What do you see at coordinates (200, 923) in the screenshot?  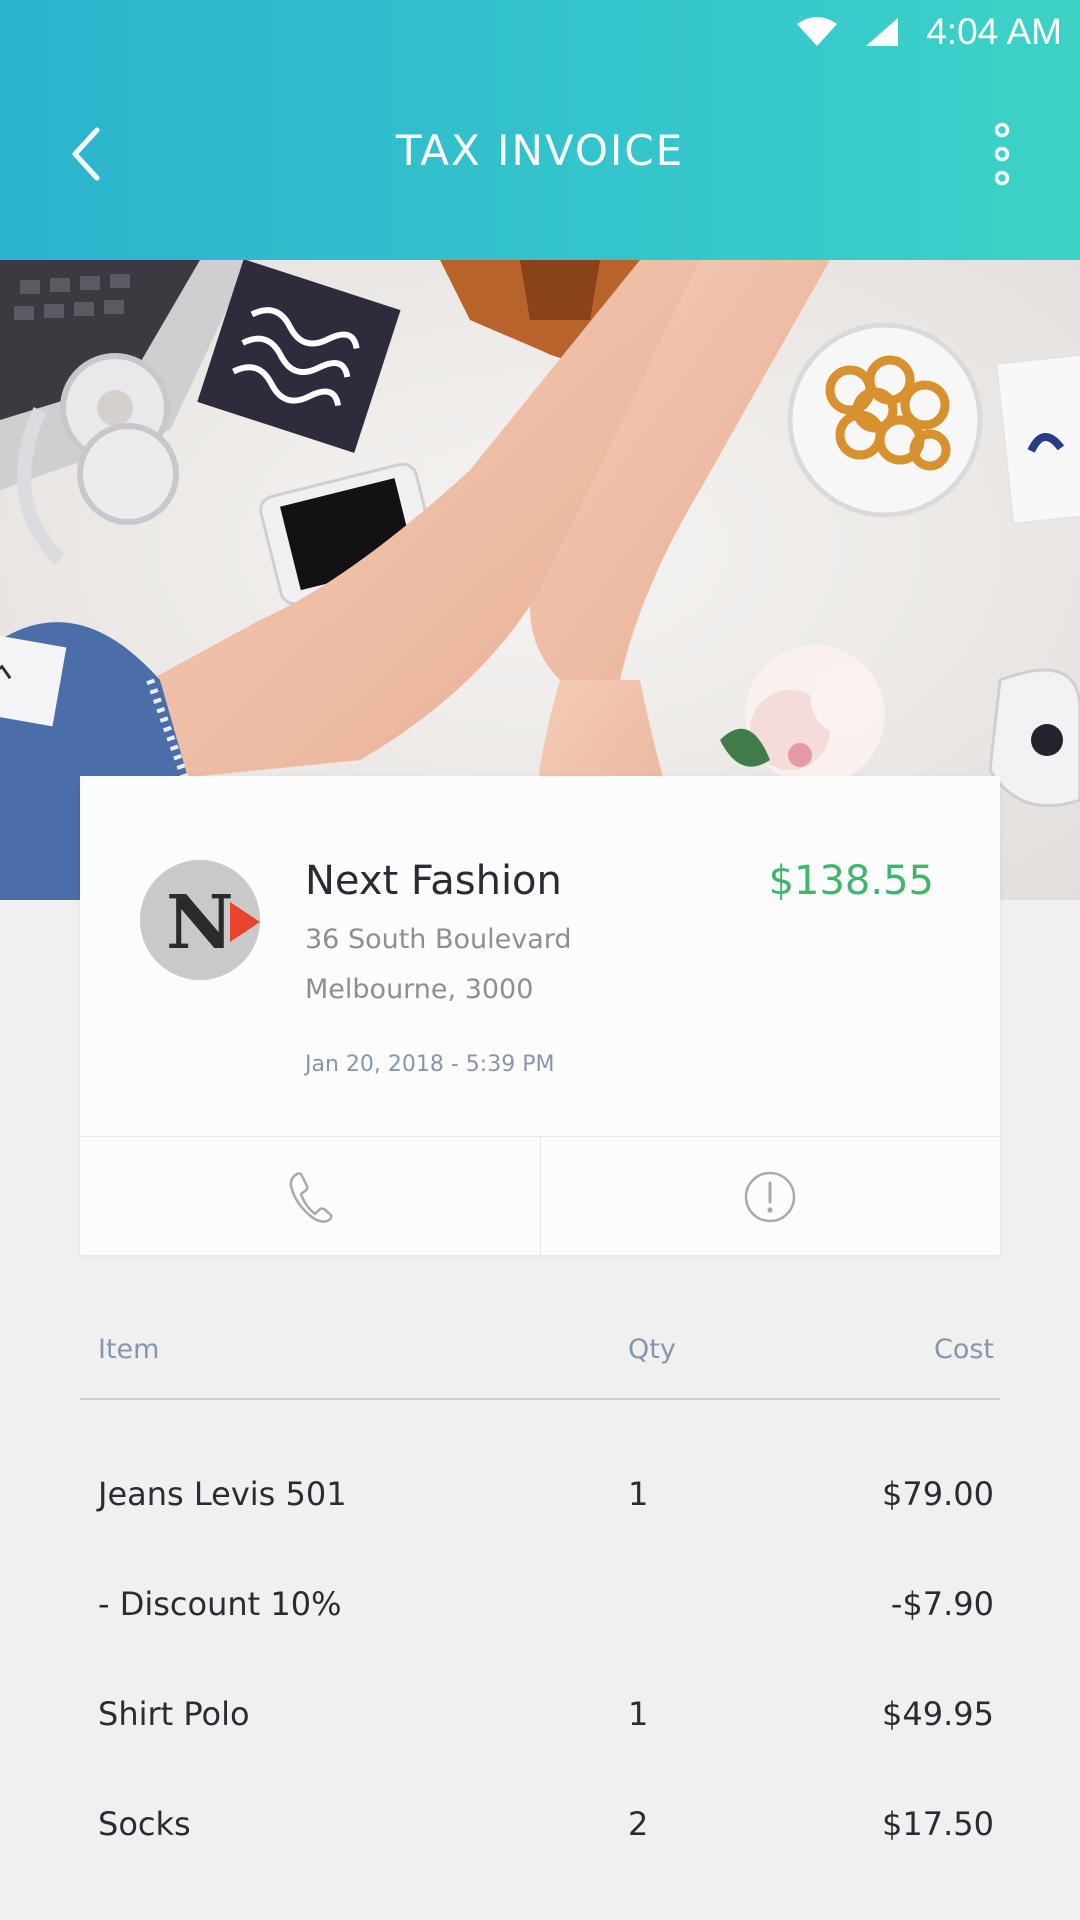 I see `svg-text: N` at bounding box center [200, 923].